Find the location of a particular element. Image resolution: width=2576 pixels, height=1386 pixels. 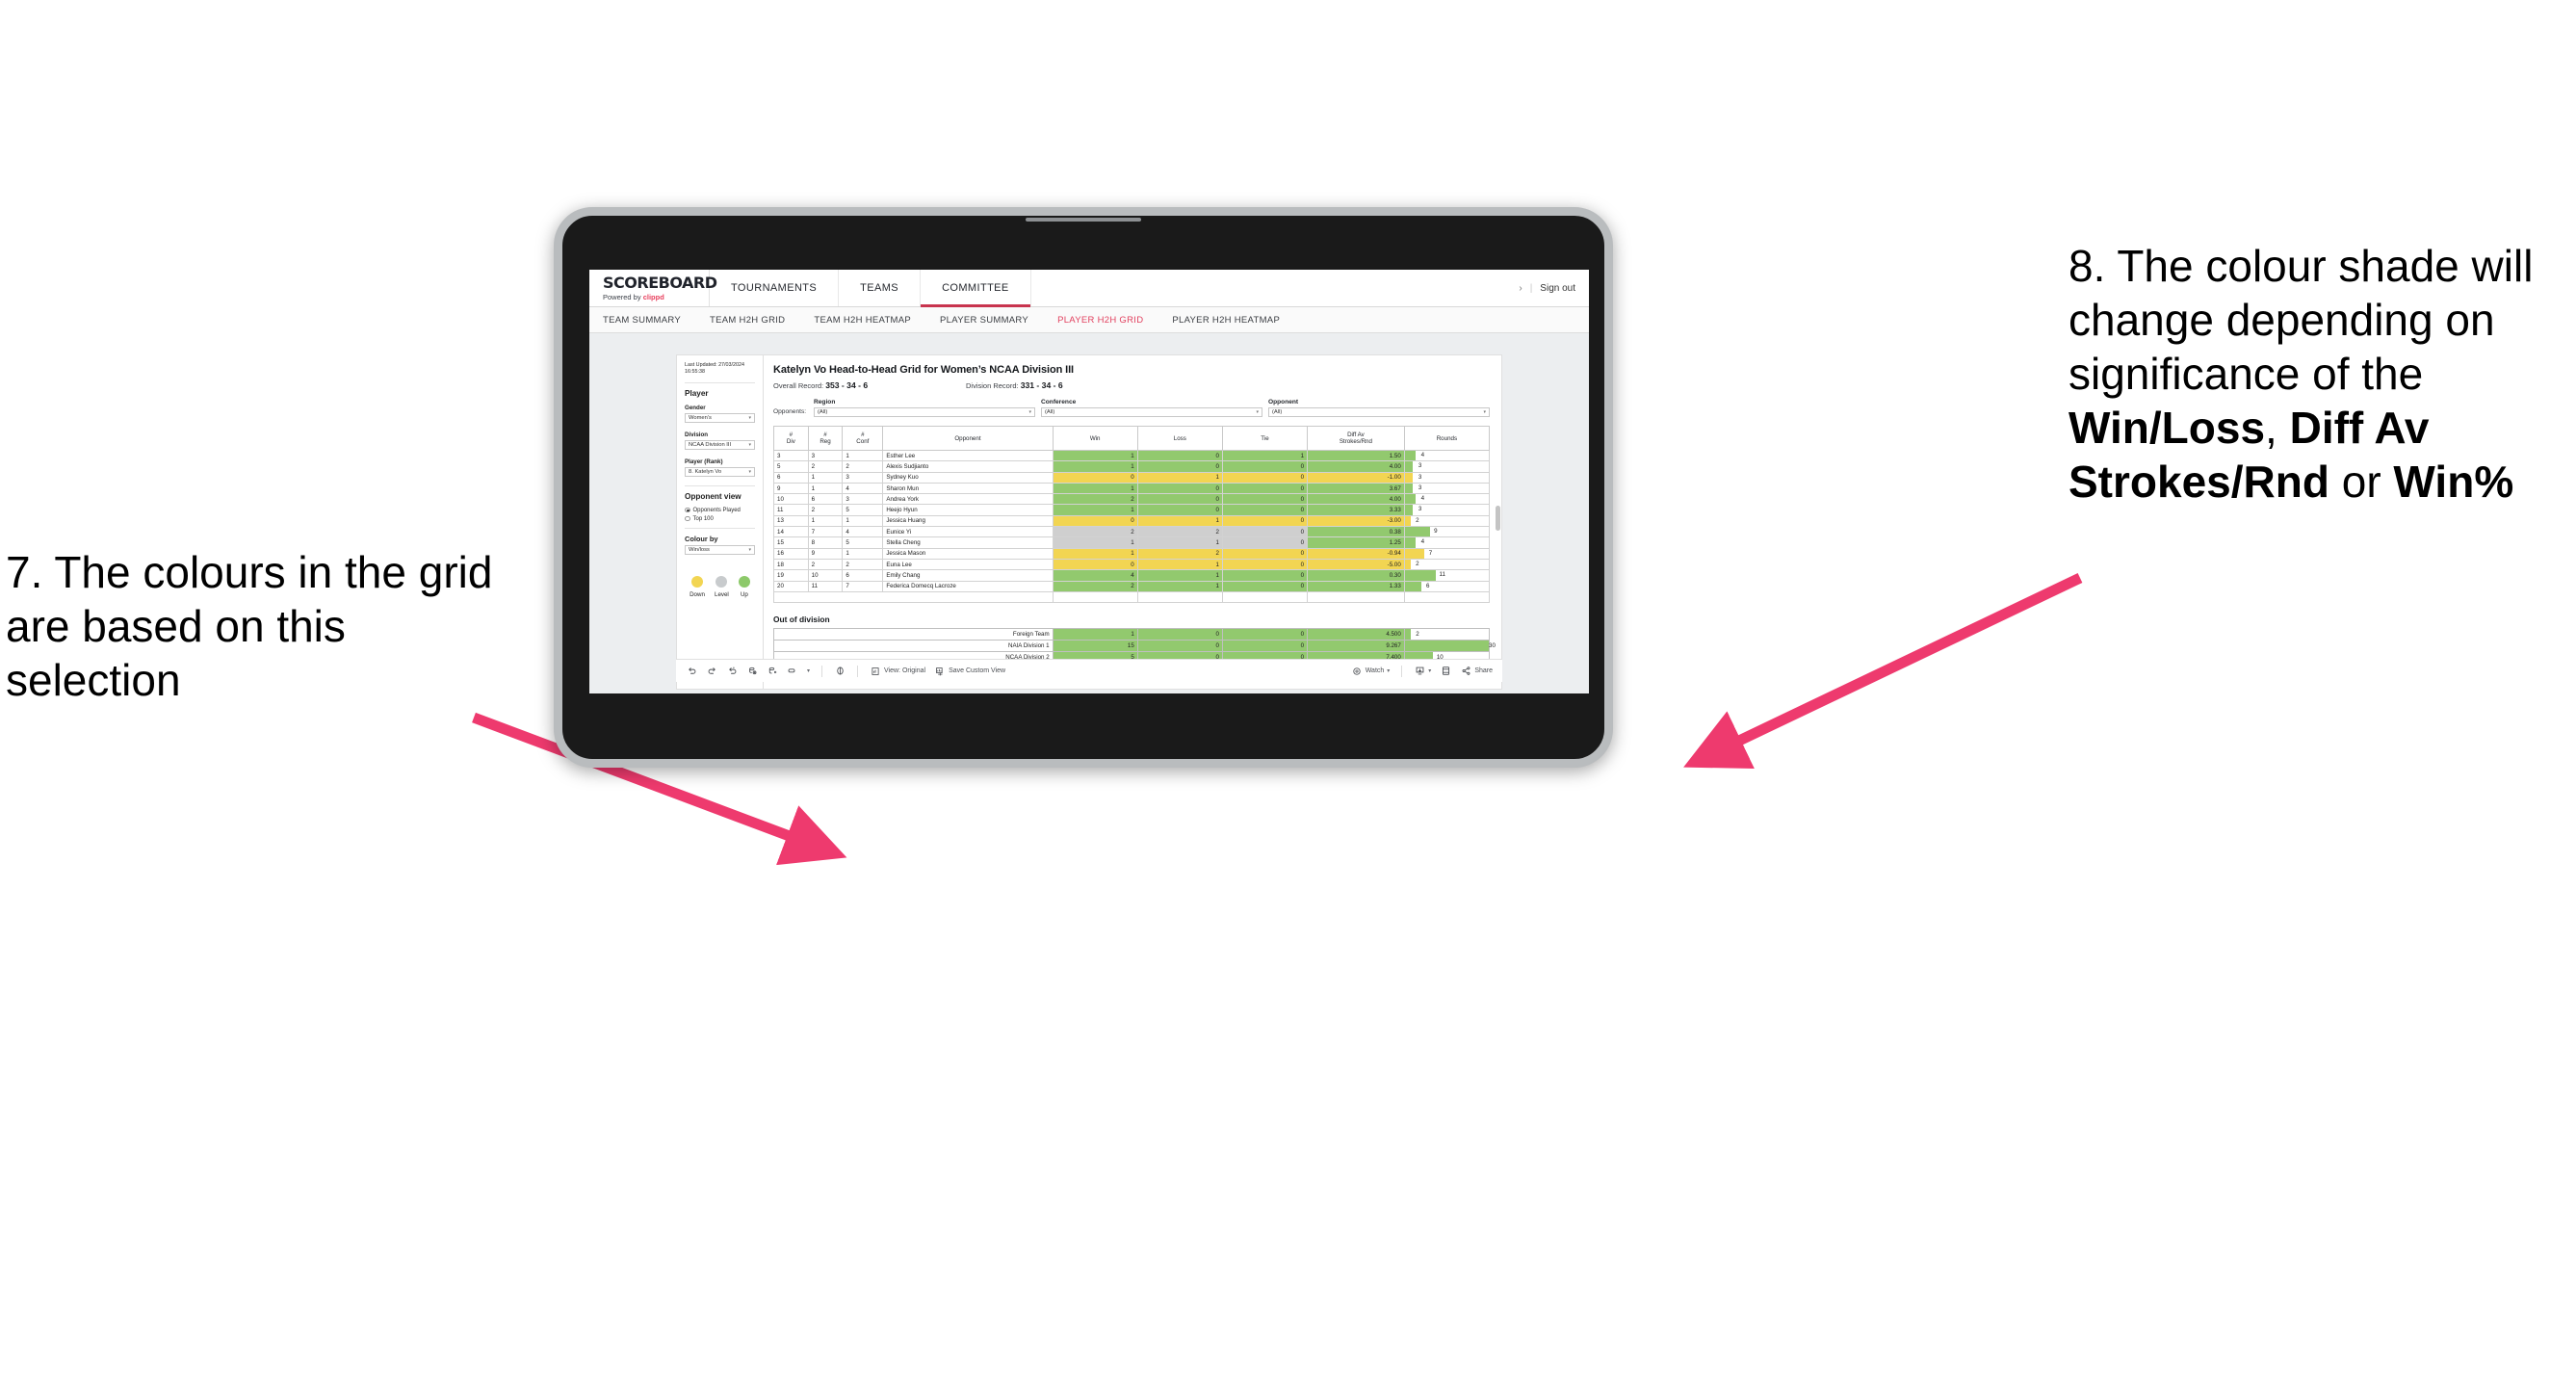

nav-item-teams: TEAMS is located at coordinates (880, 288).